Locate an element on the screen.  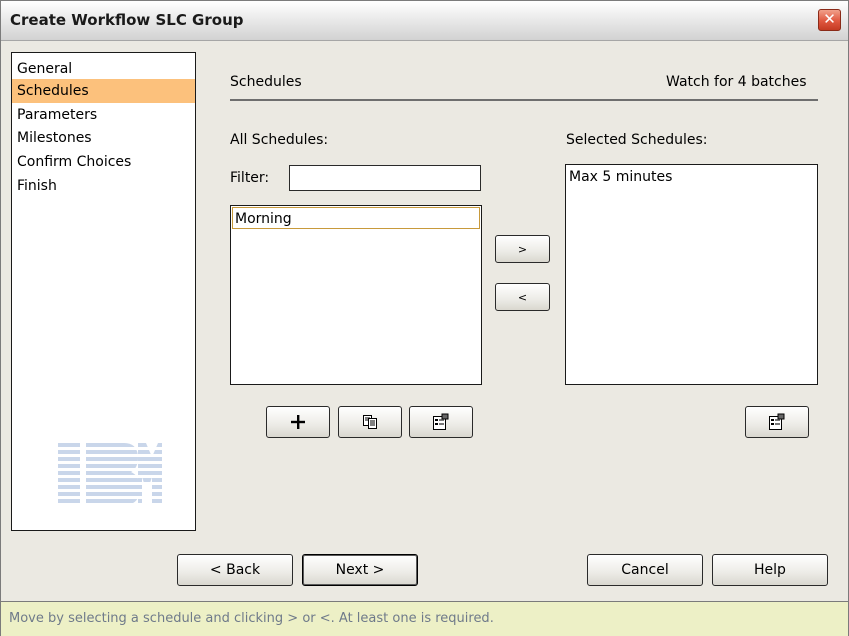
cancel-label: Cancel is located at coordinates (645, 570).